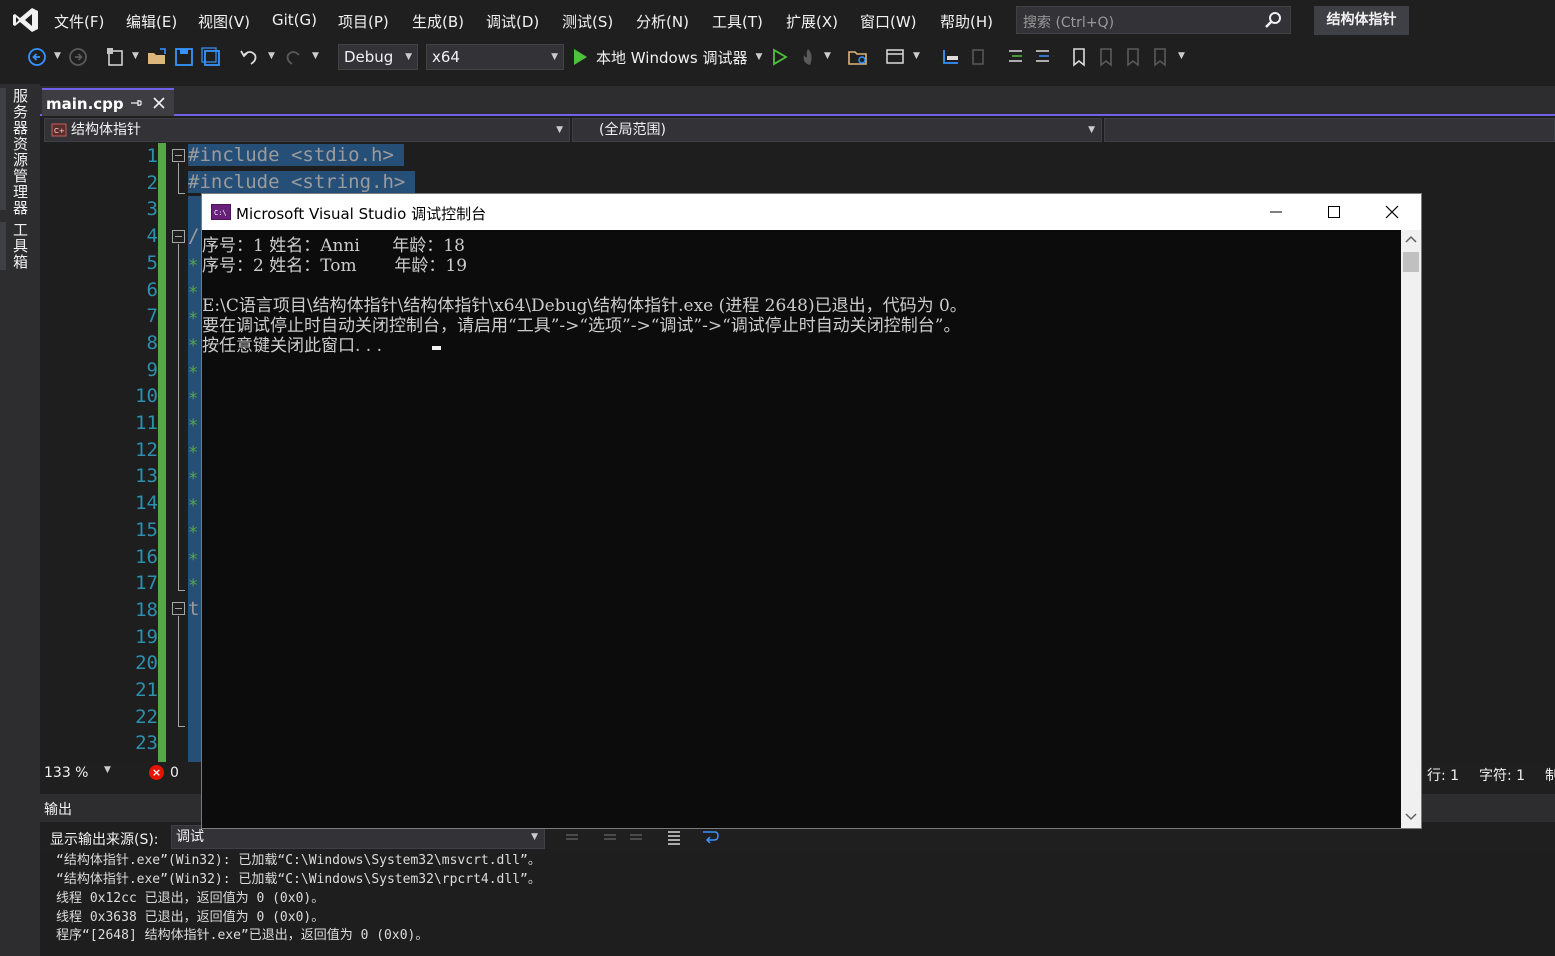  What do you see at coordinates (1411, 262) in the screenshot?
I see `scroll-thumb` at bounding box center [1411, 262].